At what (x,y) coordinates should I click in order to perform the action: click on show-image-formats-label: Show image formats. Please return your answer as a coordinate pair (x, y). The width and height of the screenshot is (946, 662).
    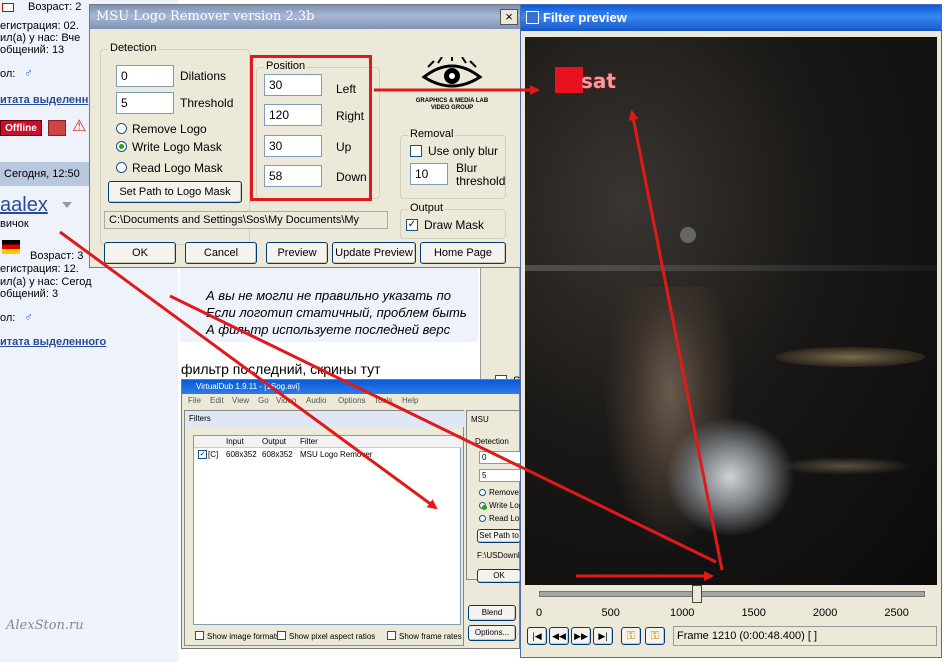
    Looking at the image, I should click on (243, 636).